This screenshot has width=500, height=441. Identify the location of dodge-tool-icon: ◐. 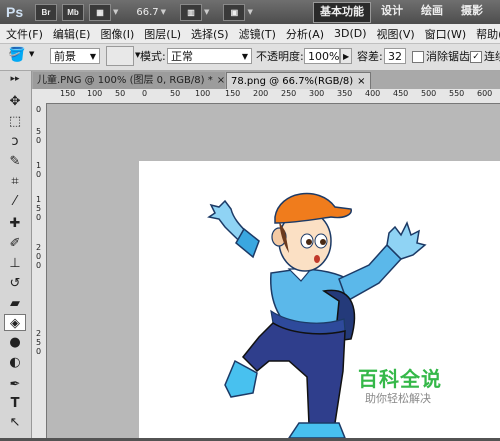
(15, 362).